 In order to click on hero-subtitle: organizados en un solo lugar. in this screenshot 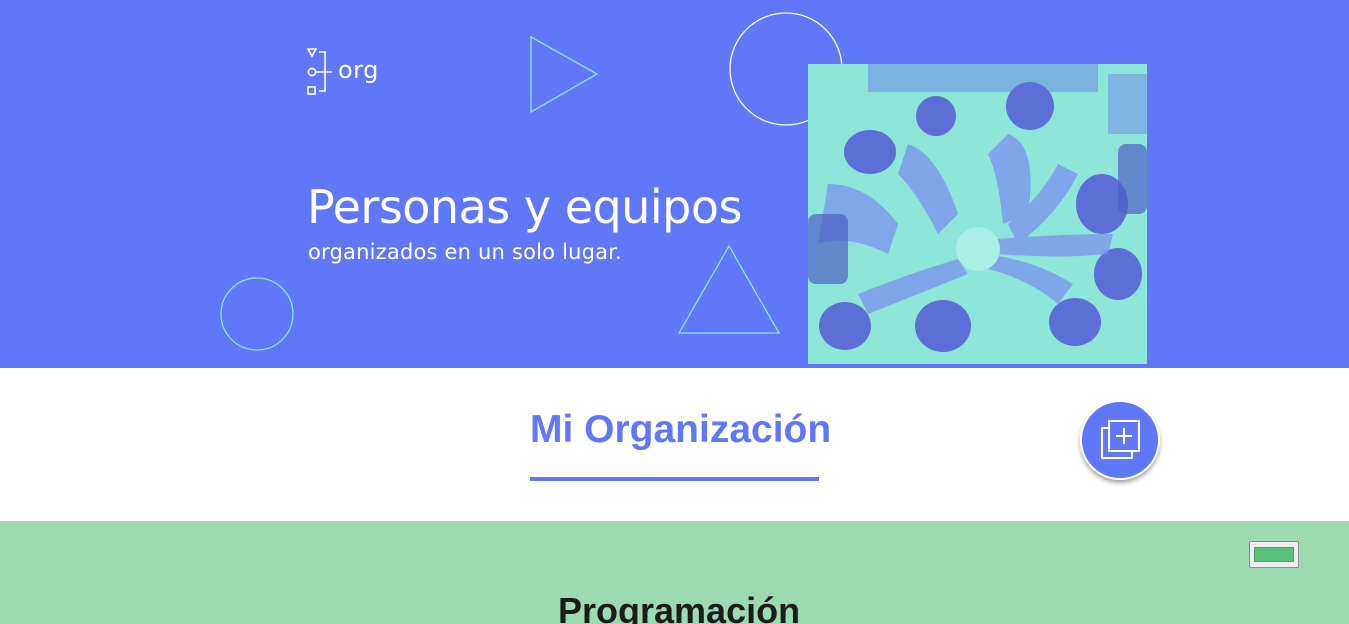, I will do `click(465, 252)`.